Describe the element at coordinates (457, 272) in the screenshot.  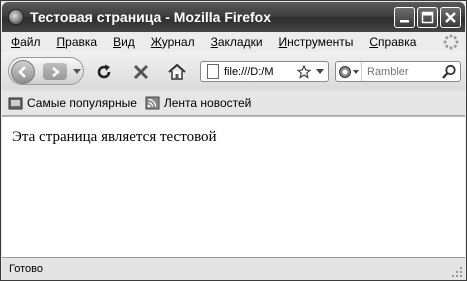
I see `resize-grip-icon` at that location.